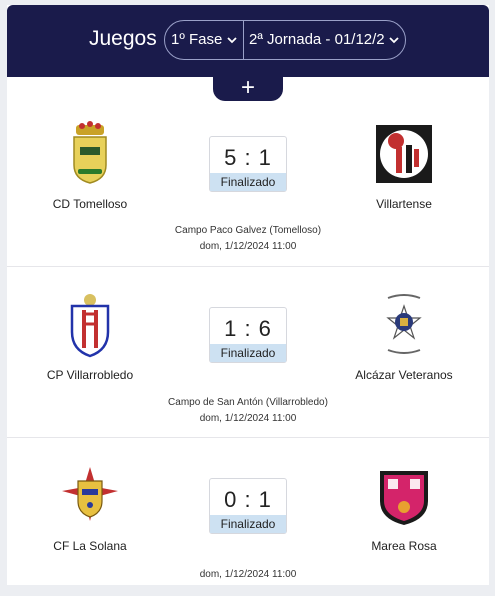  I want to click on team-name: Alcázar Veteranos, so click(404, 375).